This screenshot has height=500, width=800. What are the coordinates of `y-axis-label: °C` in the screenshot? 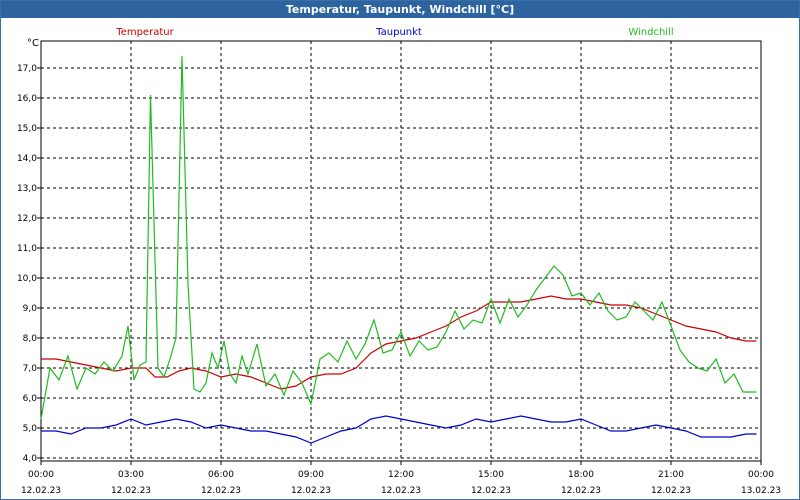 It's located at (33, 43).